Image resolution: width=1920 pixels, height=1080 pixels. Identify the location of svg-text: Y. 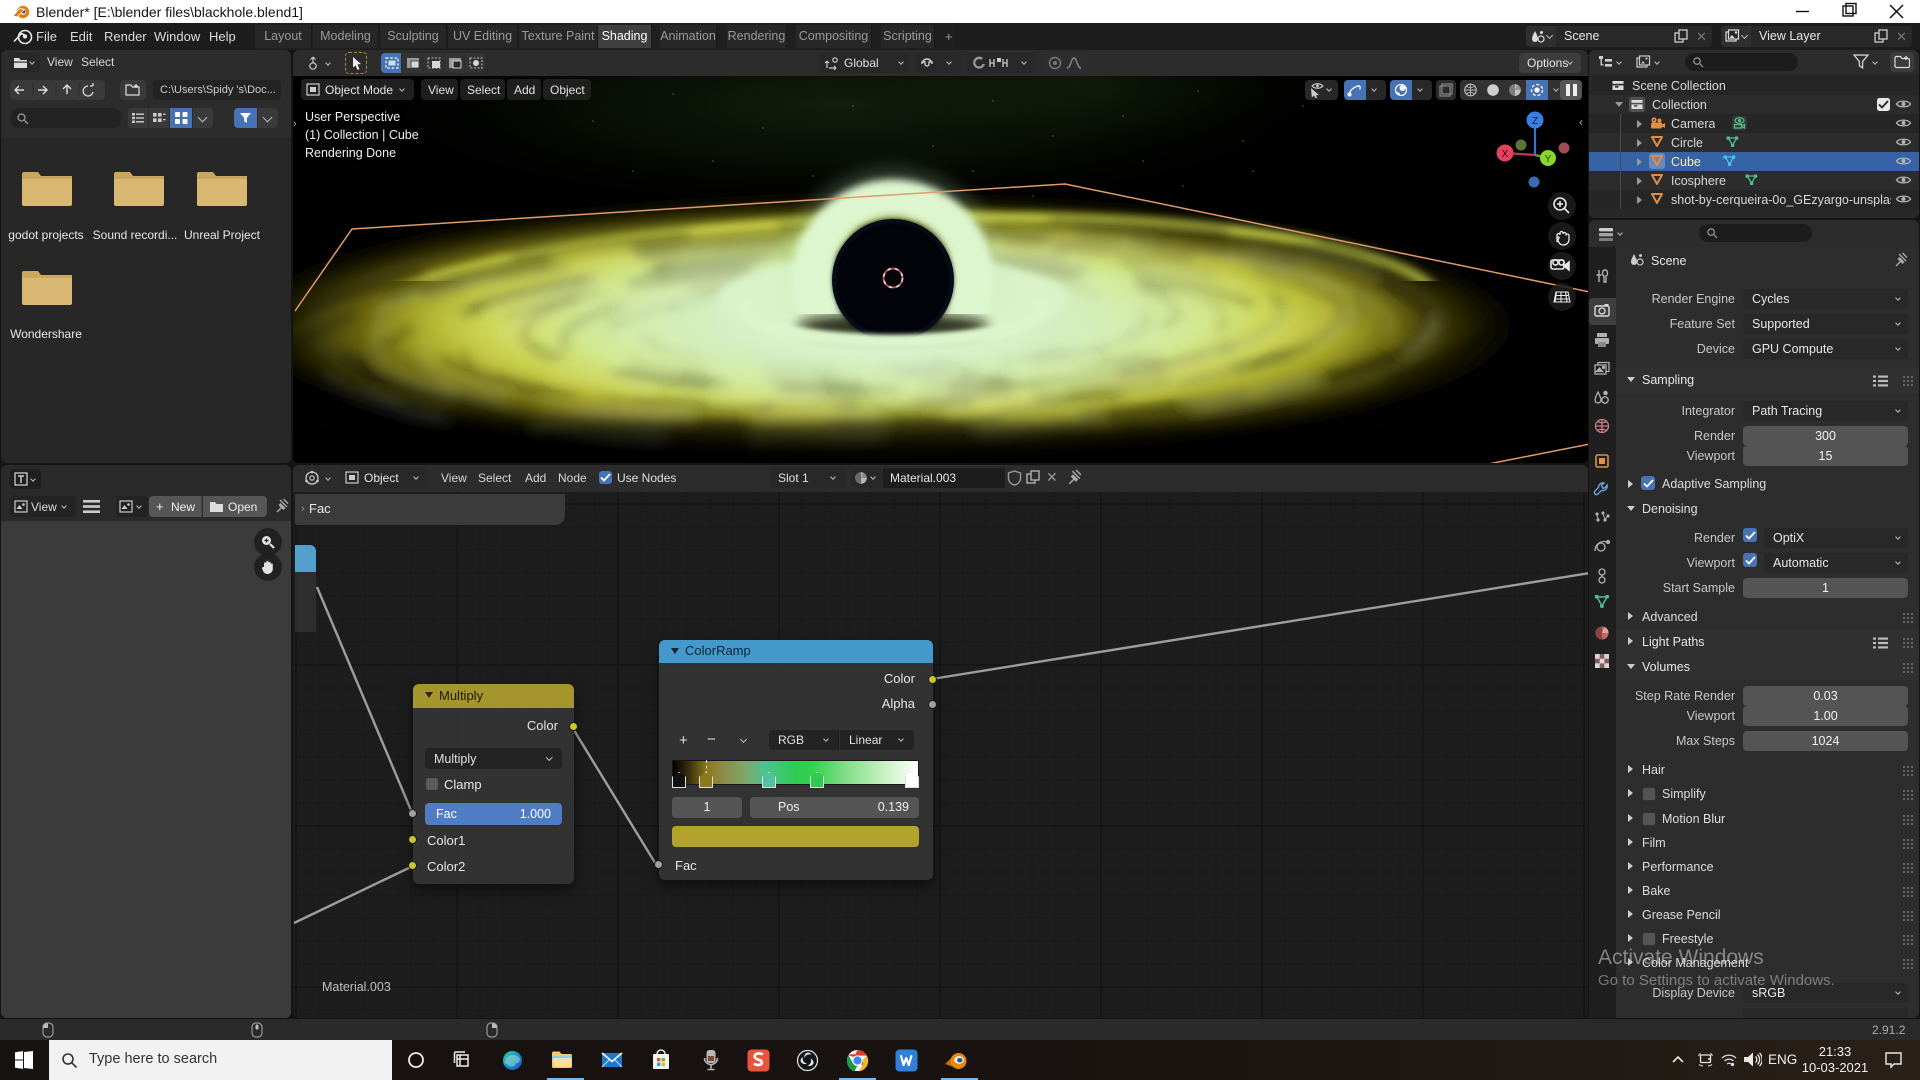
(1548, 159).